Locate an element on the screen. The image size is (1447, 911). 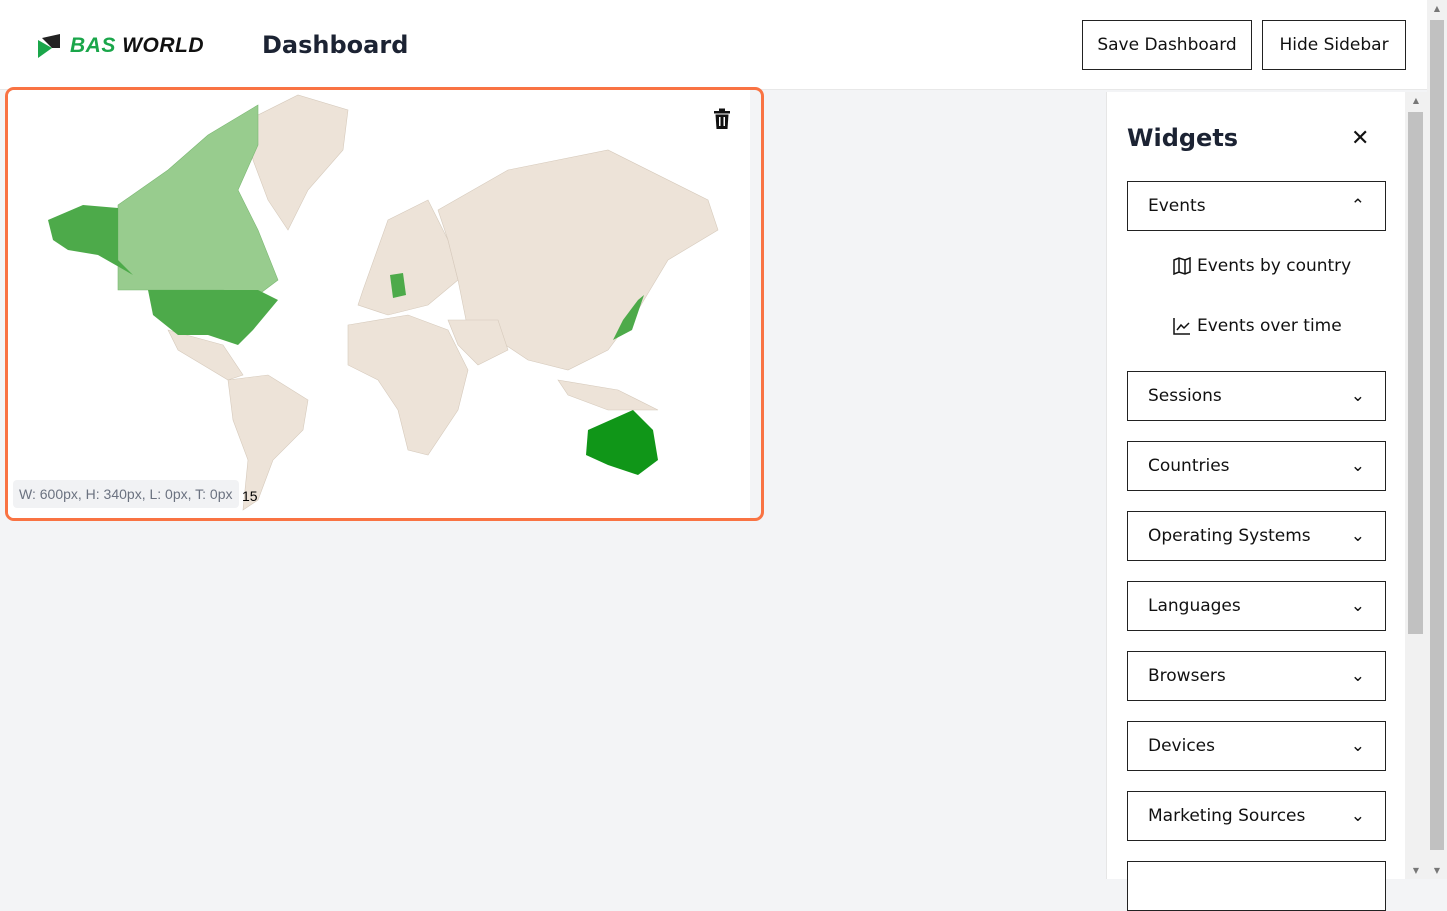
widget-events-by-country: Events by country is located at coordinates (1262, 266).